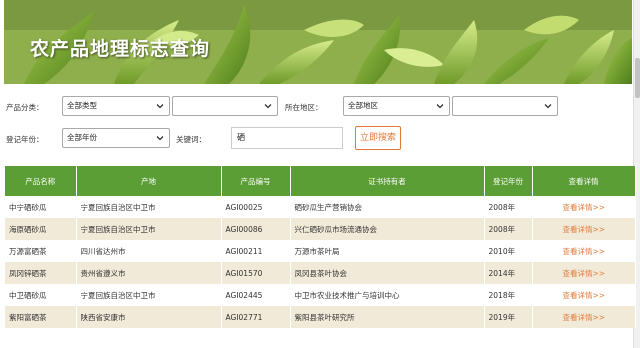  Describe the element at coordinates (116, 138) in the screenshot. I see `year-select: 全部年份` at that location.